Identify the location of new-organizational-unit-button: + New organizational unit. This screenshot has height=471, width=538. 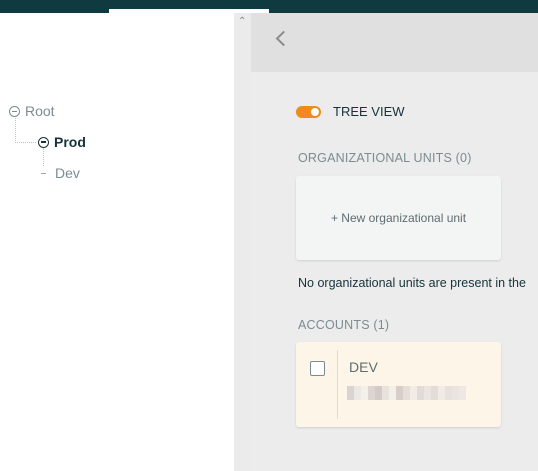
(398, 218).